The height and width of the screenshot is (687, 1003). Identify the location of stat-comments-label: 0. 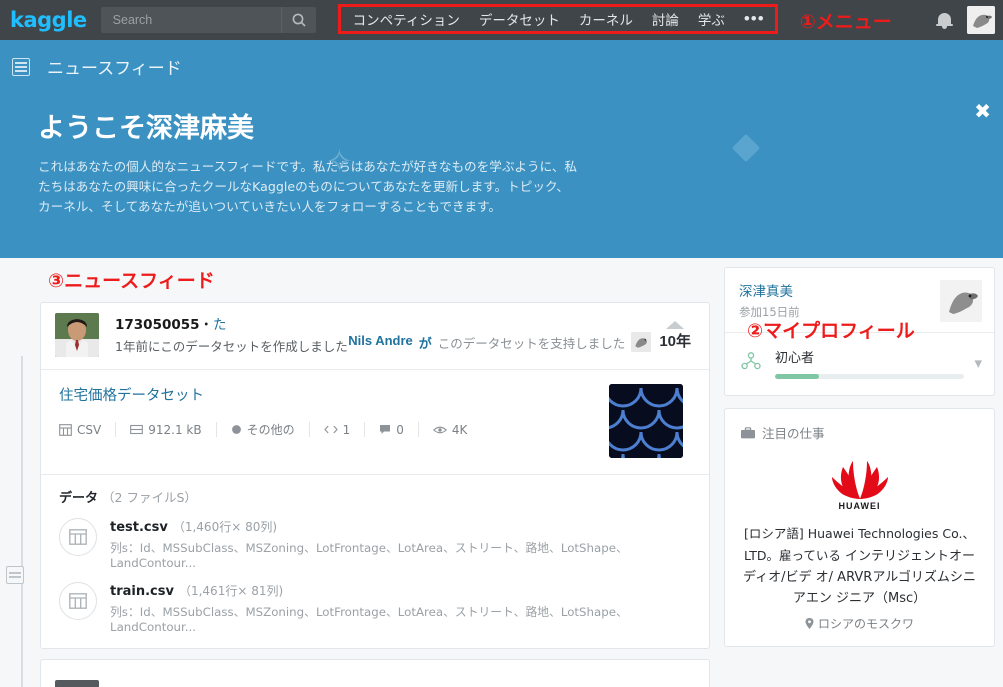
(400, 429).